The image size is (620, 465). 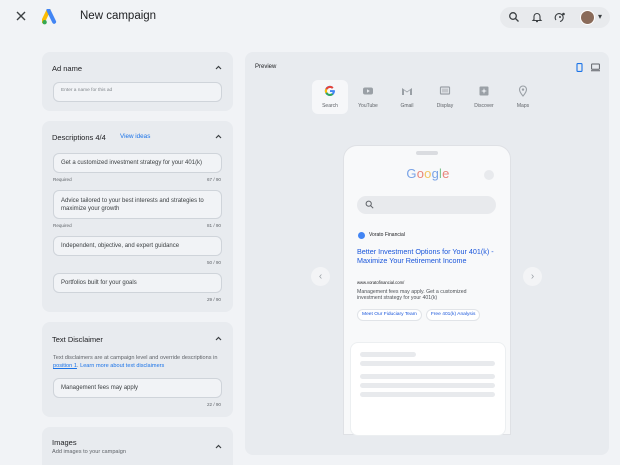 I want to click on maps-pin-icon, so click(x=523, y=91).